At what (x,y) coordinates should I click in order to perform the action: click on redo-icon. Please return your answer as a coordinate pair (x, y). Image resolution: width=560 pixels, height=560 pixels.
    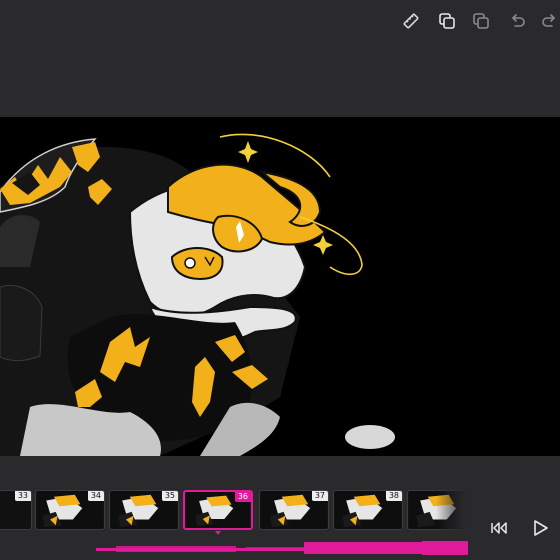
    Looking at the image, I should click on (549, 21).